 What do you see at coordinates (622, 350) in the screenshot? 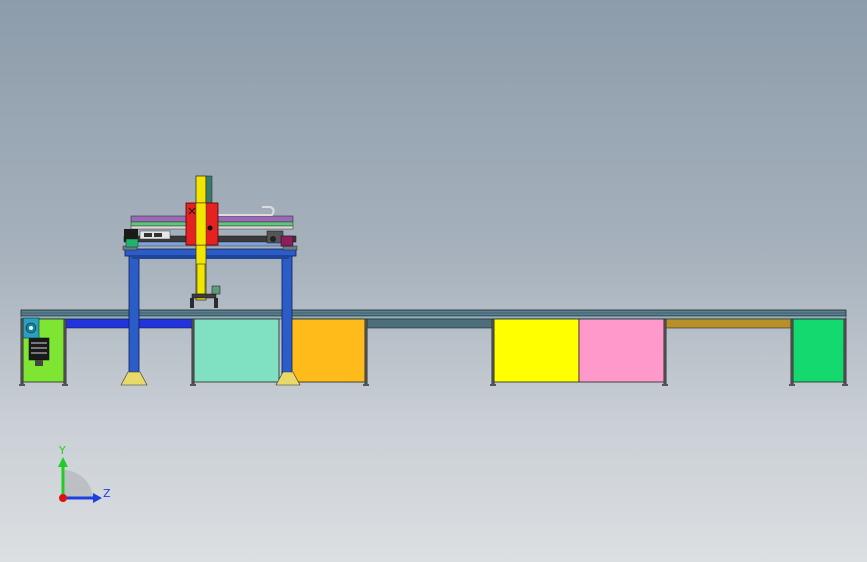
I see `station-pink` at bounding box center [622, 350].